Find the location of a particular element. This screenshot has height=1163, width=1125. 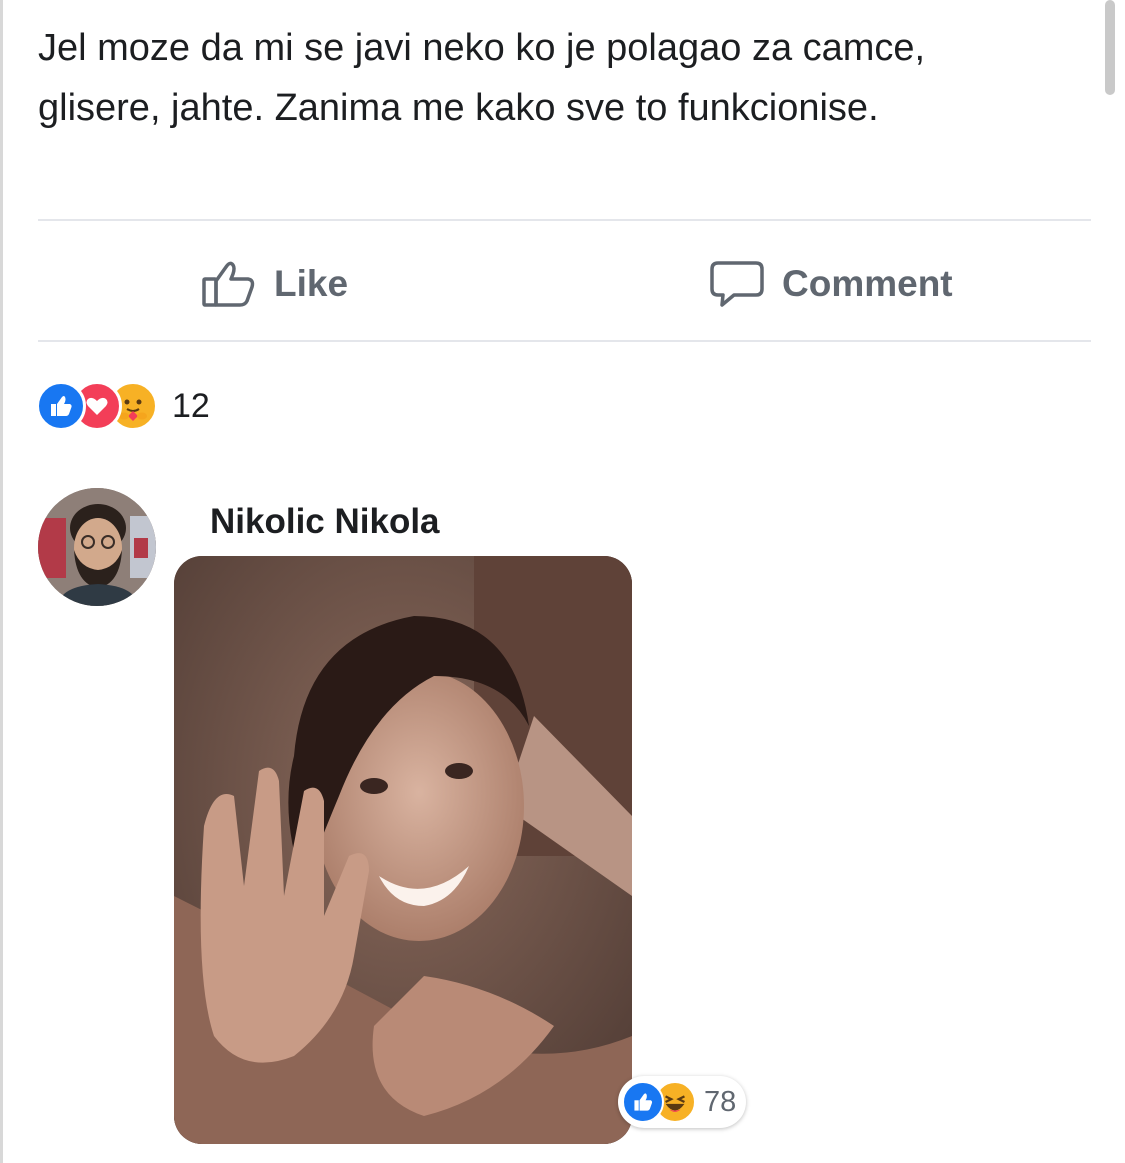

divider-top is located at coordinates (564, 220).